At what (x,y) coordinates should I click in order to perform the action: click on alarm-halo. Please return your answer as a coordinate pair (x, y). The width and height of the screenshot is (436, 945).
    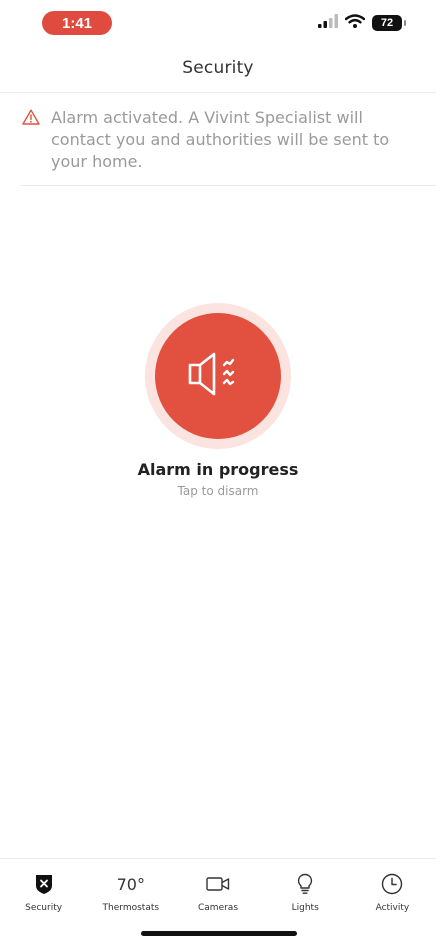
    Looking at the image, I should click on (218, 376).